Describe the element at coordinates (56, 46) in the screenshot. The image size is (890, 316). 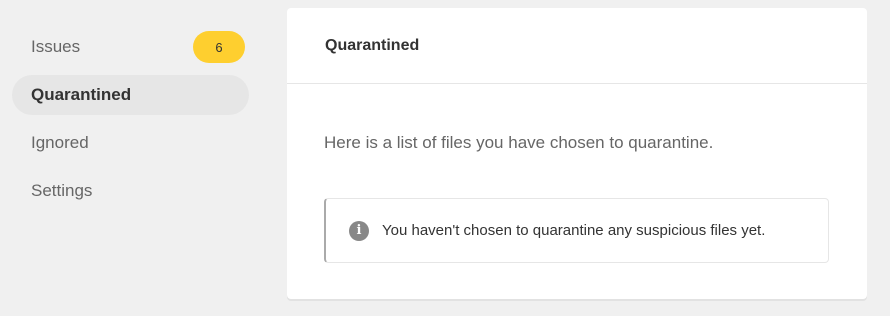
I see `sidebar-item-label: Issues` at that location.